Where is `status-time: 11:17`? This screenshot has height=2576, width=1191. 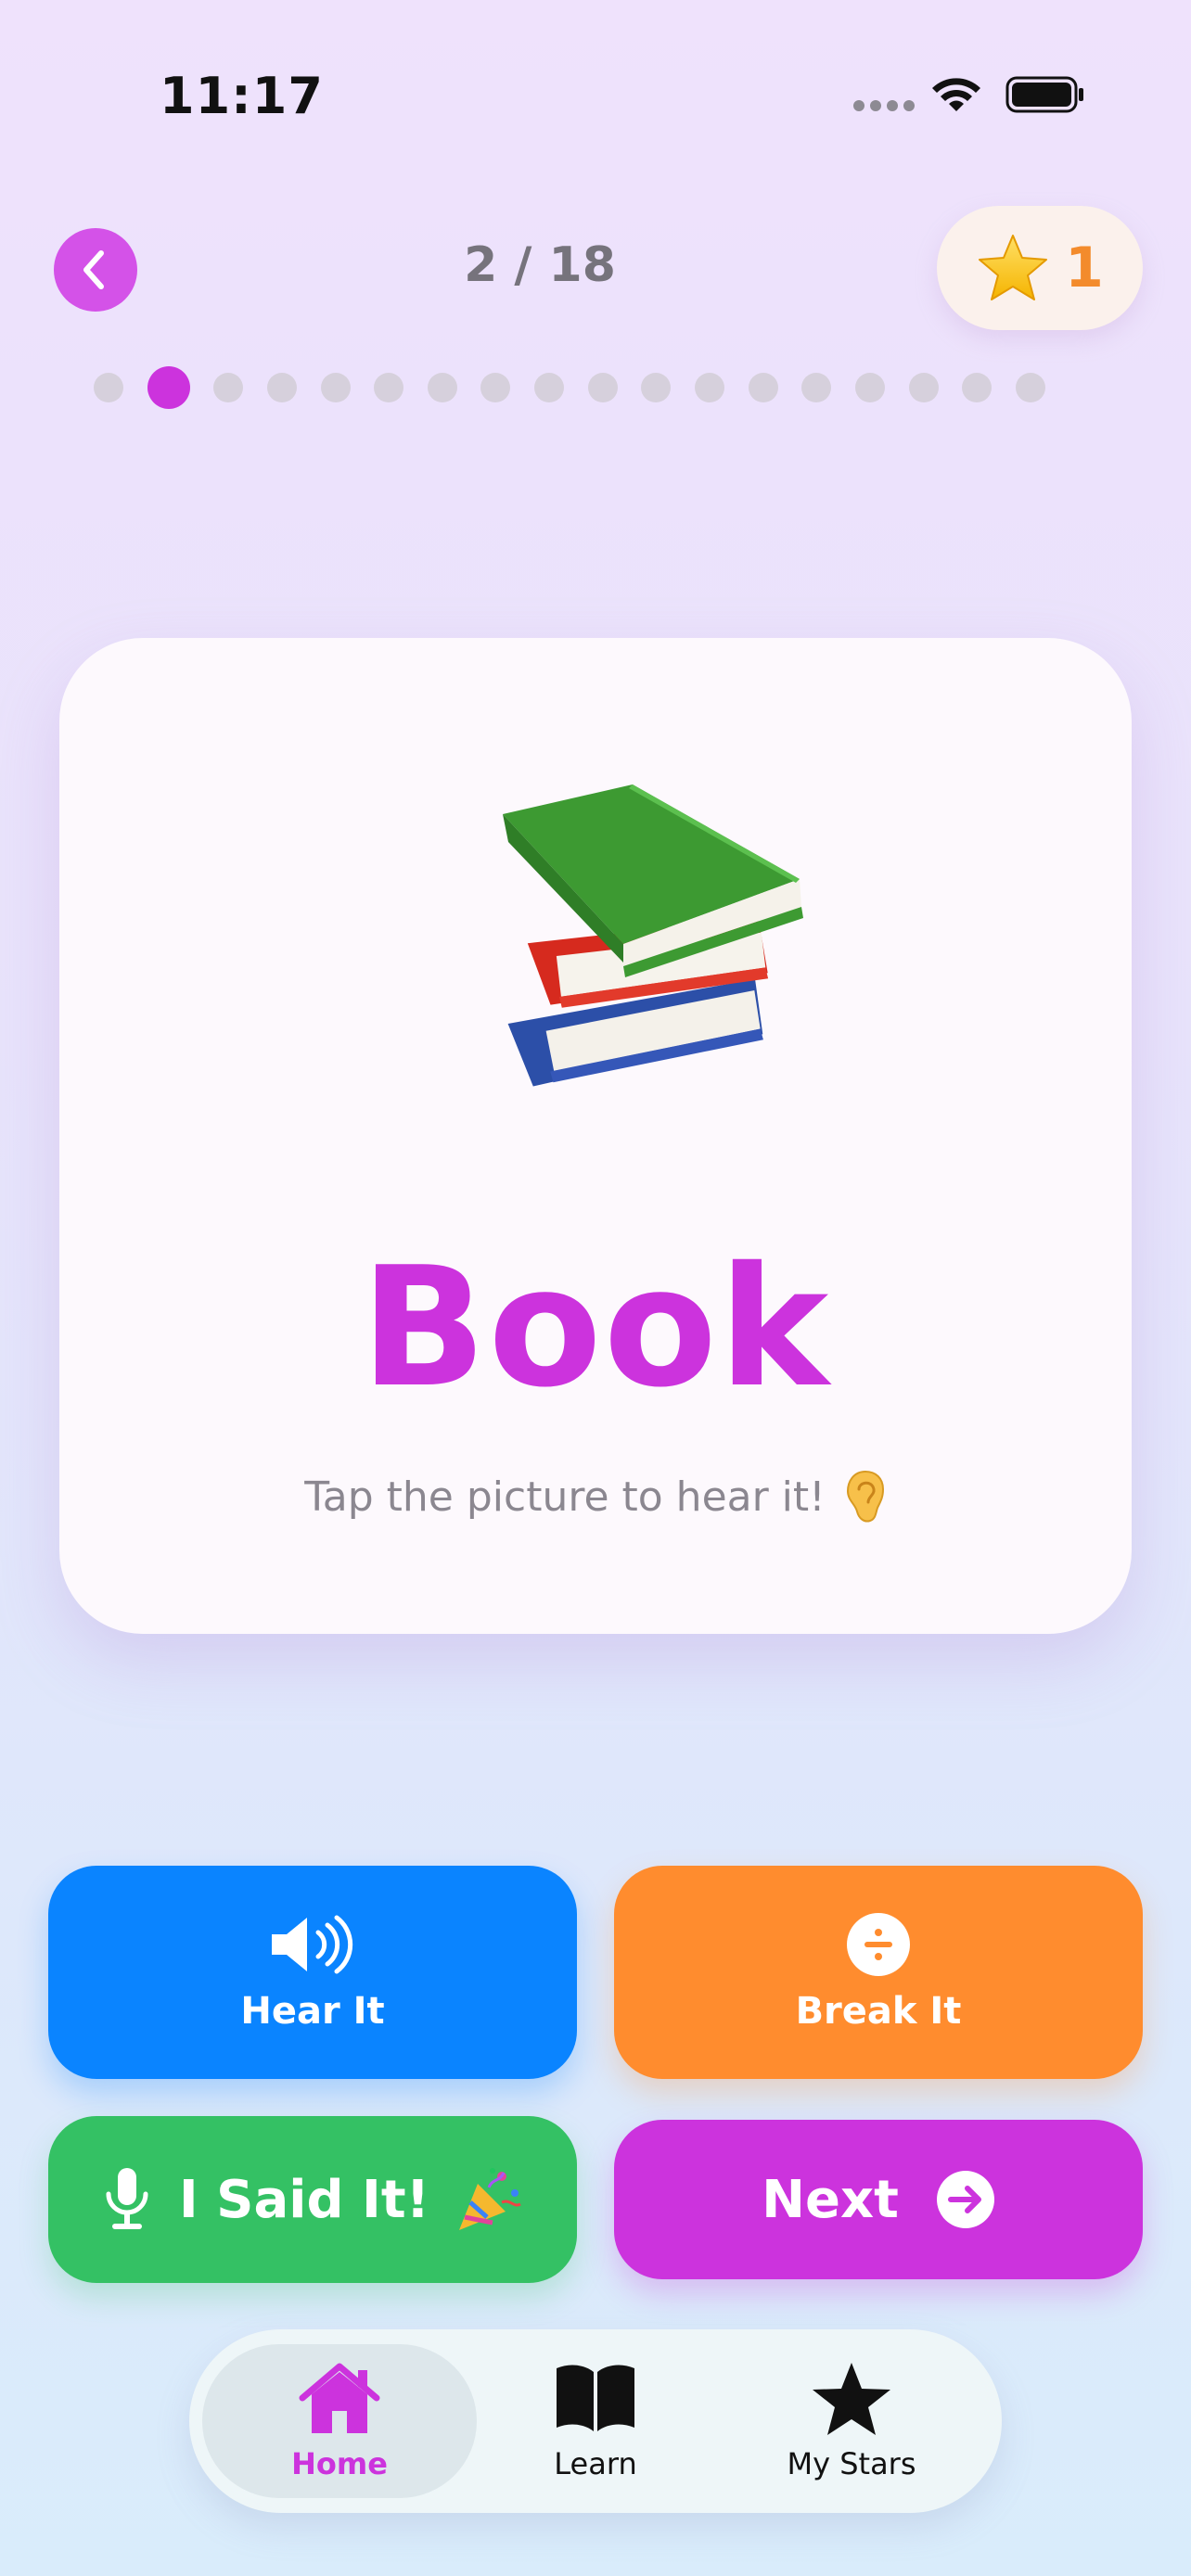
status-time: 11:17 is located at coordinates (242, 96).